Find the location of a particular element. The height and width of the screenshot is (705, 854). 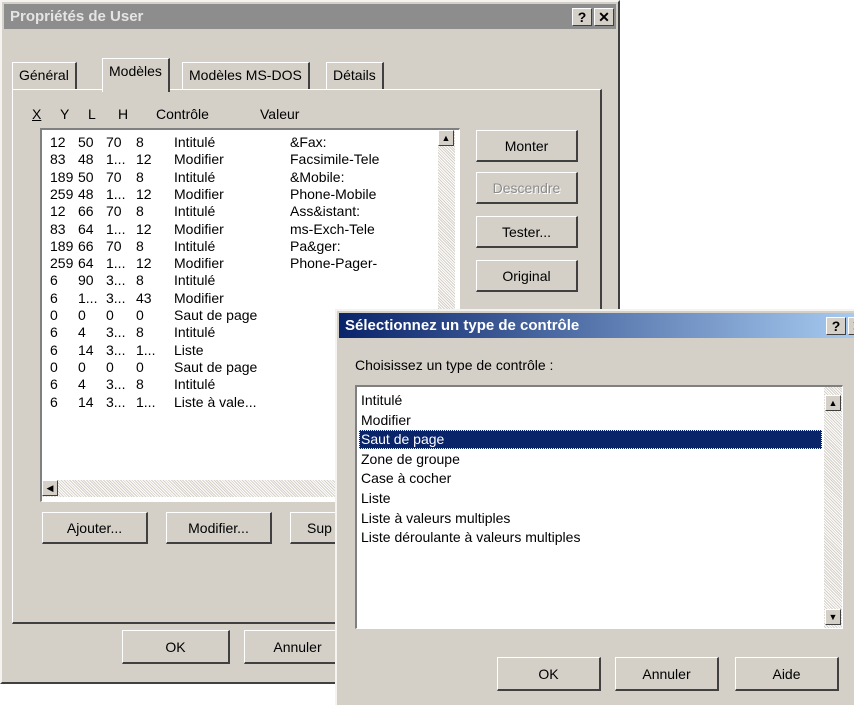

cell-controle: Saut de page is located at coordinates (216, 315).